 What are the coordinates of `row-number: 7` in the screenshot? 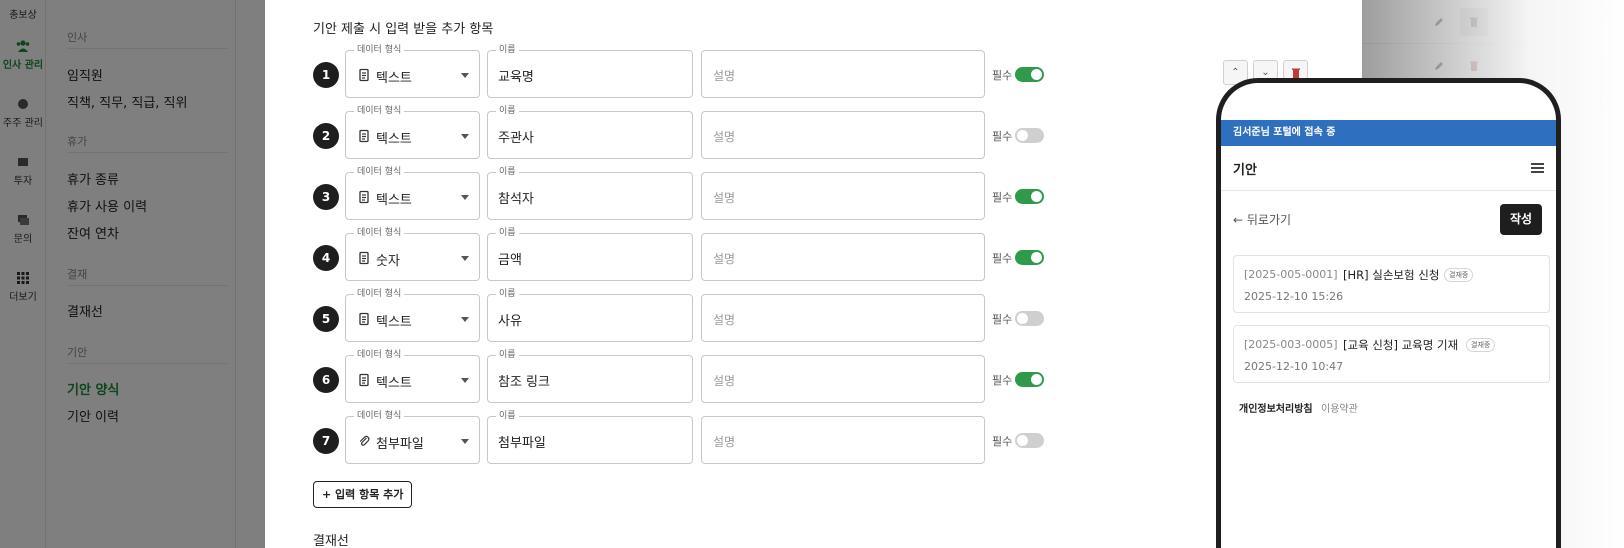 It's located at (326, 441).